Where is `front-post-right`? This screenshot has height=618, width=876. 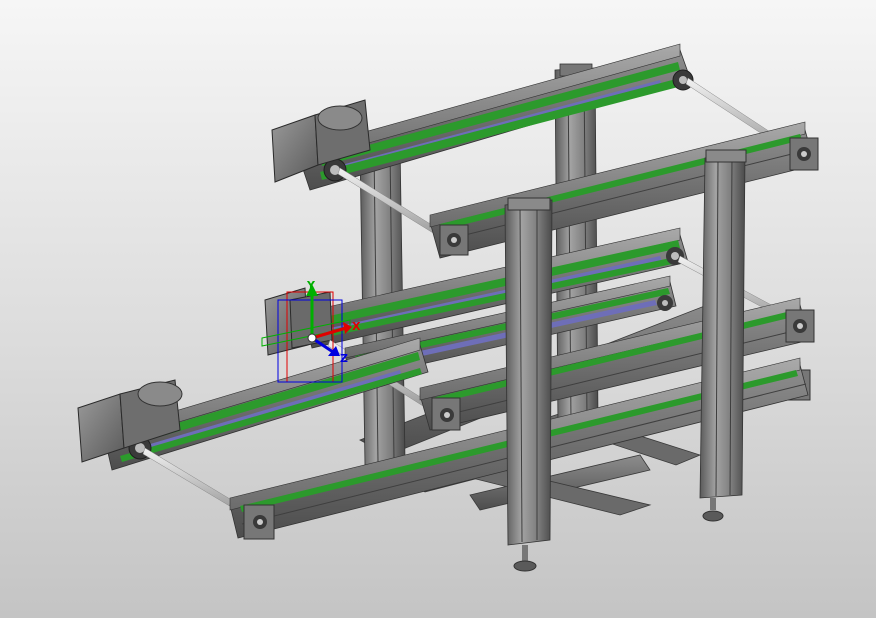 front-post-right is located at coordinates (723, 335).